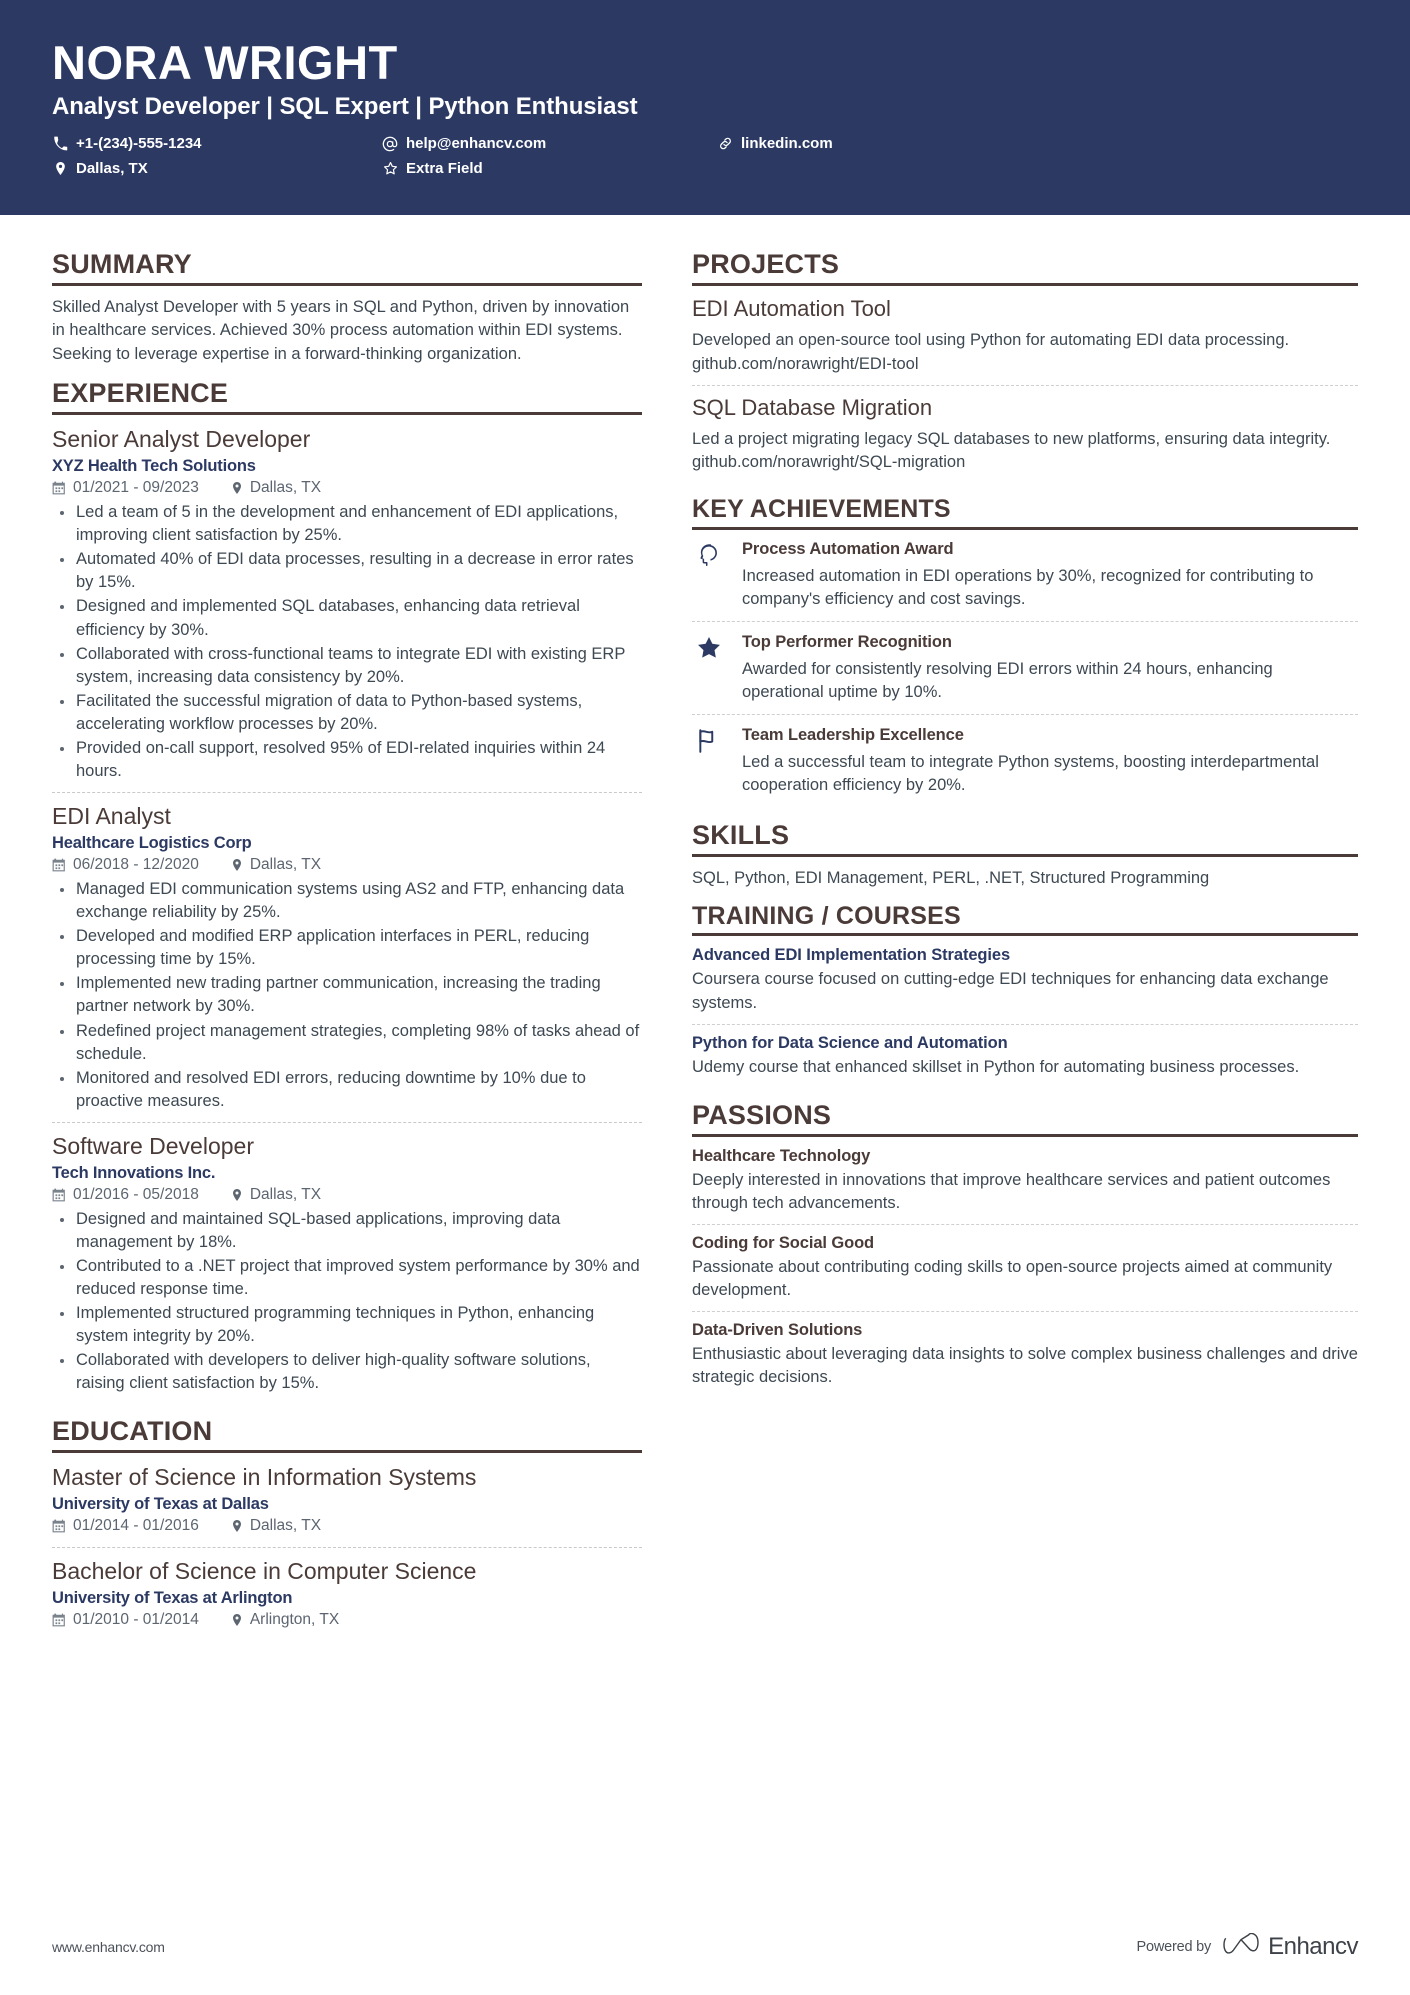  Describe the element at coordinates (136, 1526) in the screenshot. I see `education-dates-text: 01/2014 - 01/2016` at that location.